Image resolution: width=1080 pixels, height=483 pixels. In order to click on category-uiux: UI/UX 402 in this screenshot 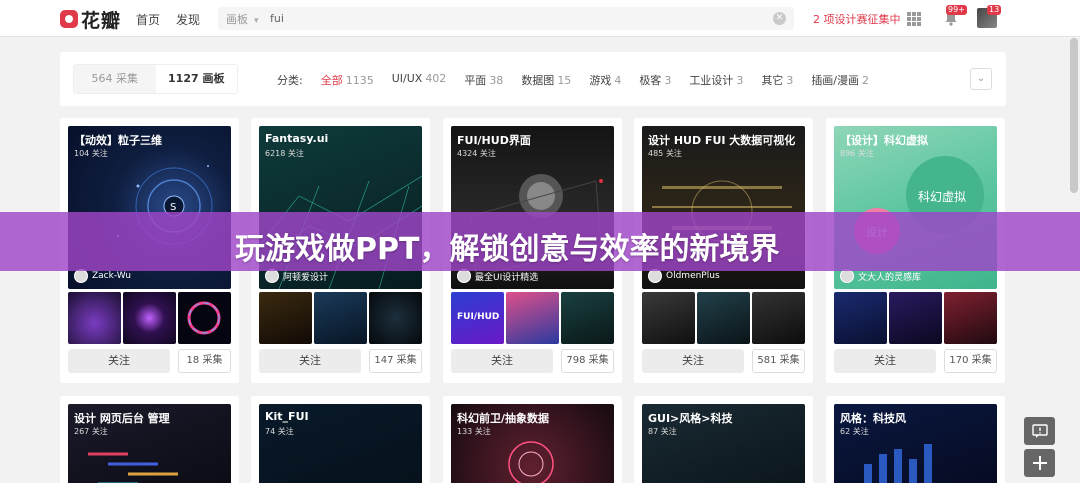, I will do `click(419, 80)`.